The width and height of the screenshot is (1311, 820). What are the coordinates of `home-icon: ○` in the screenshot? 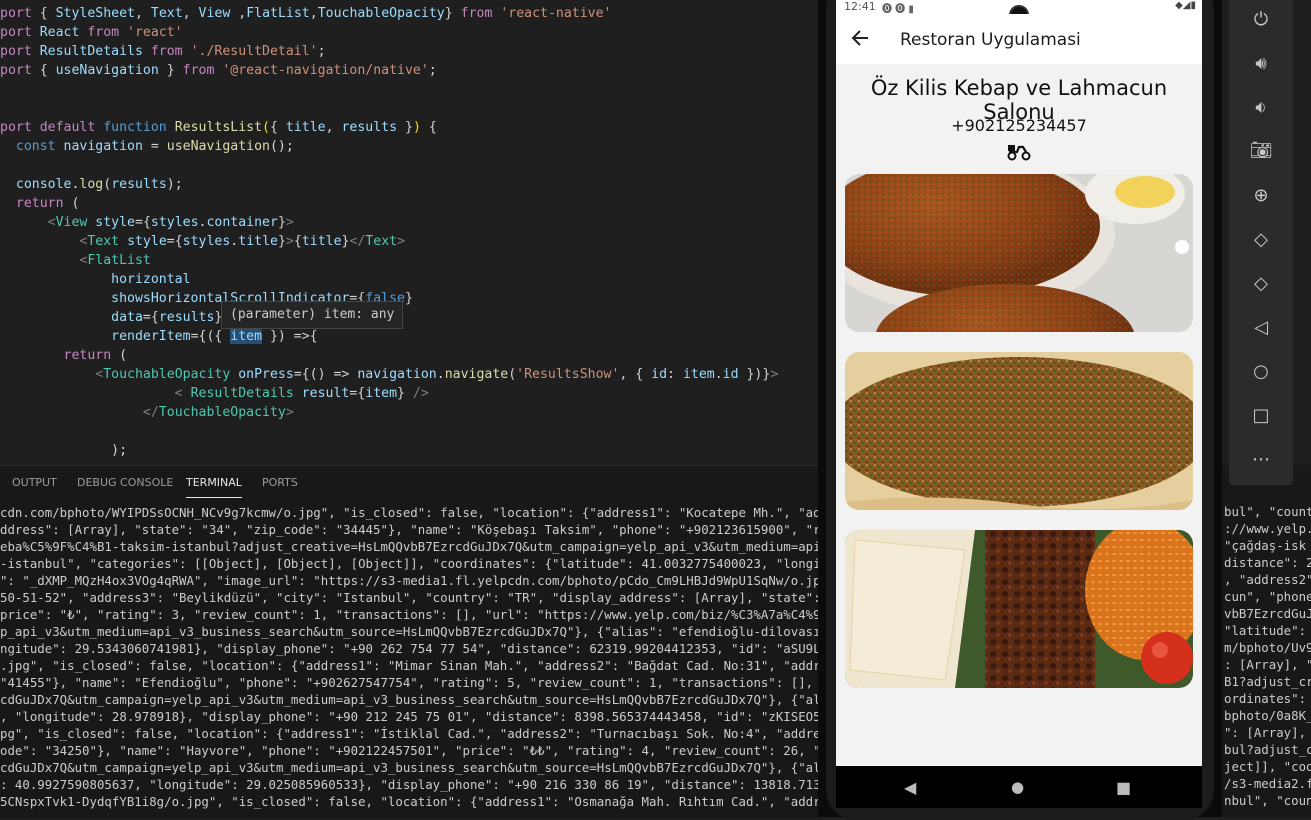 It's located at (1261, 372).